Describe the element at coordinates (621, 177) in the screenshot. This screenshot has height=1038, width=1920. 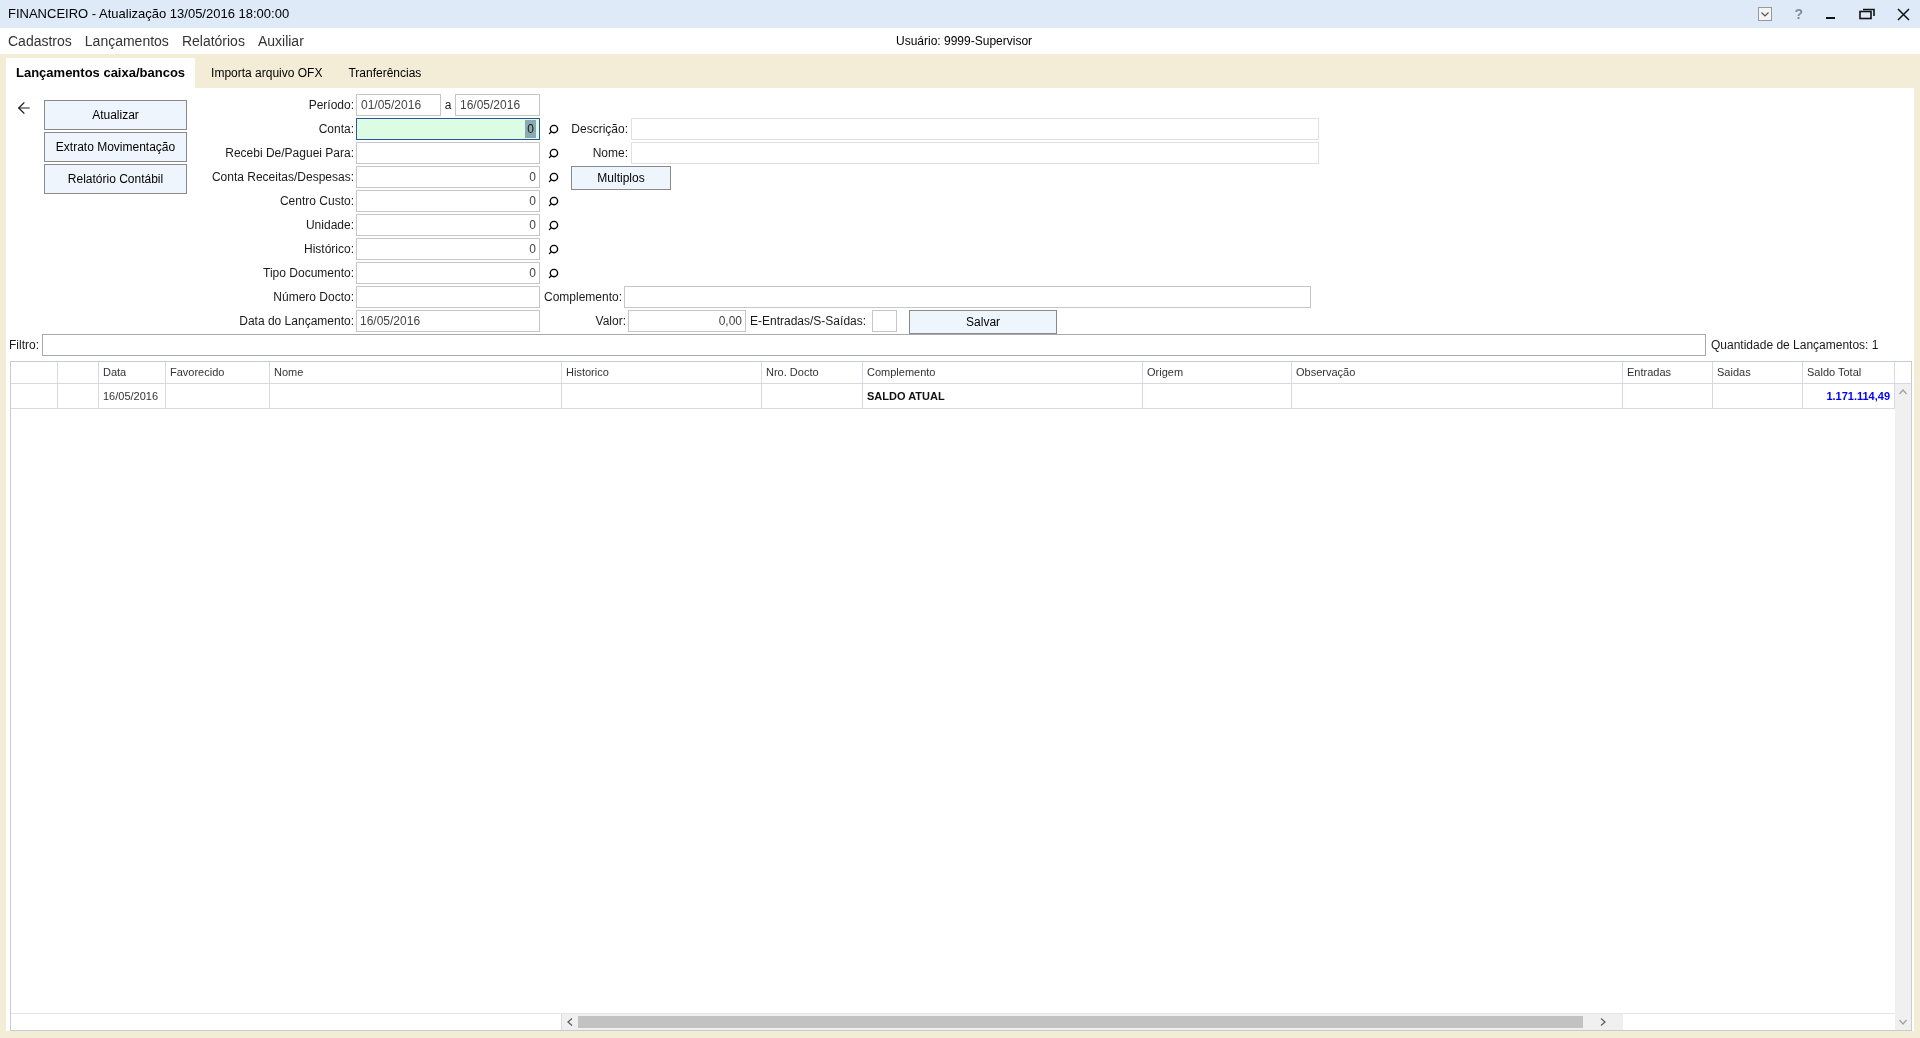
I see `multiples-button: Multiplos` at that location.